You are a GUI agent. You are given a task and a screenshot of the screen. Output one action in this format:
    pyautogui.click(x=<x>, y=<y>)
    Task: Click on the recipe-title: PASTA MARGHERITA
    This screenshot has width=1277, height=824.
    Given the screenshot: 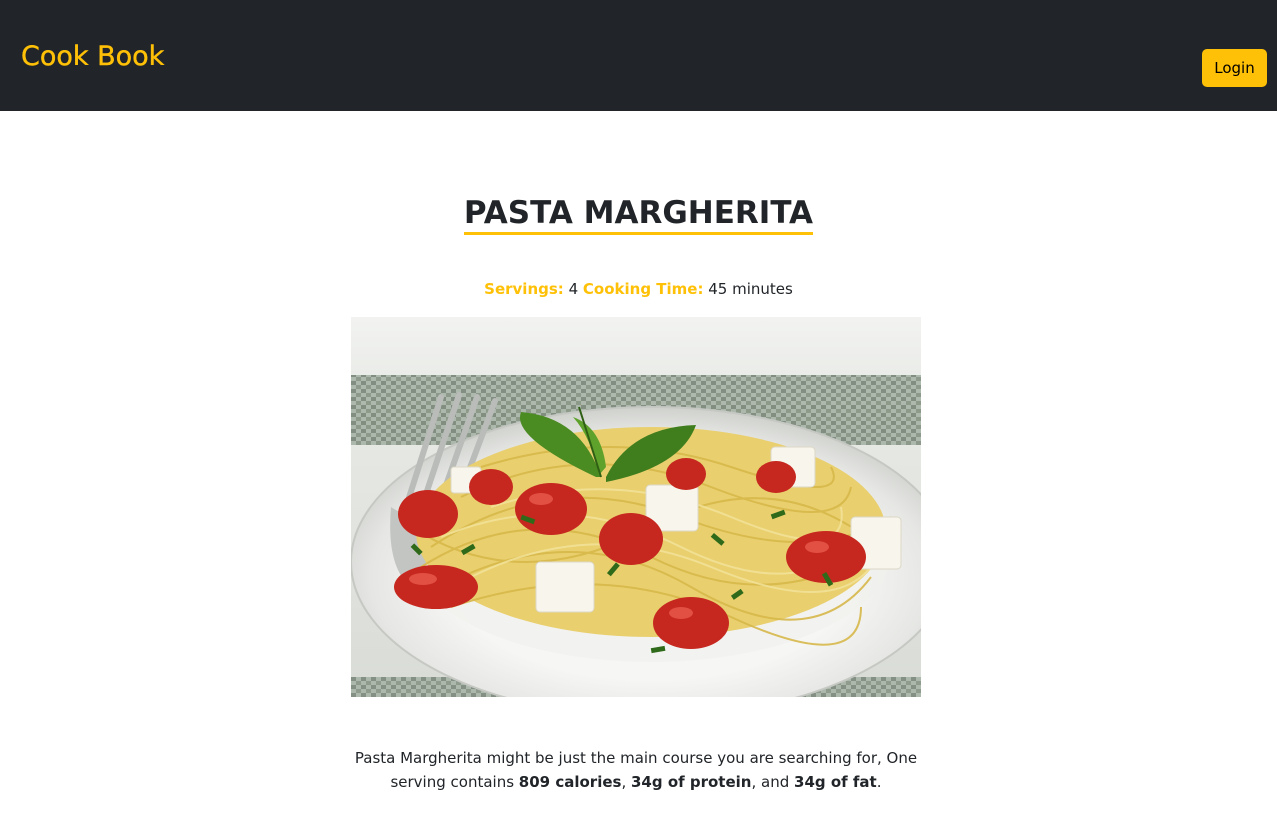 What is the action you would take?
    pyautogui.click(x=638, y=214)
    